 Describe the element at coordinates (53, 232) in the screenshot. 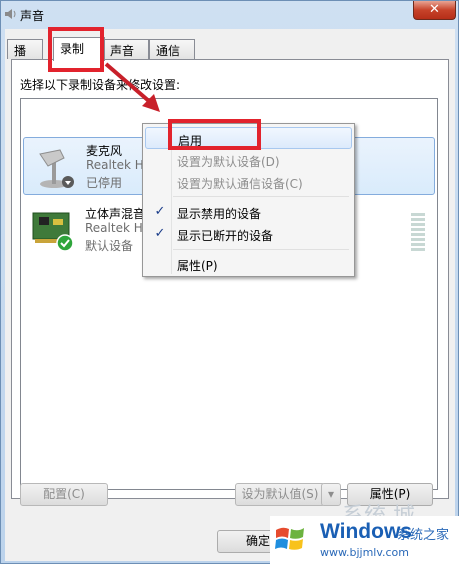

I see `sound-card-icon` at that location.